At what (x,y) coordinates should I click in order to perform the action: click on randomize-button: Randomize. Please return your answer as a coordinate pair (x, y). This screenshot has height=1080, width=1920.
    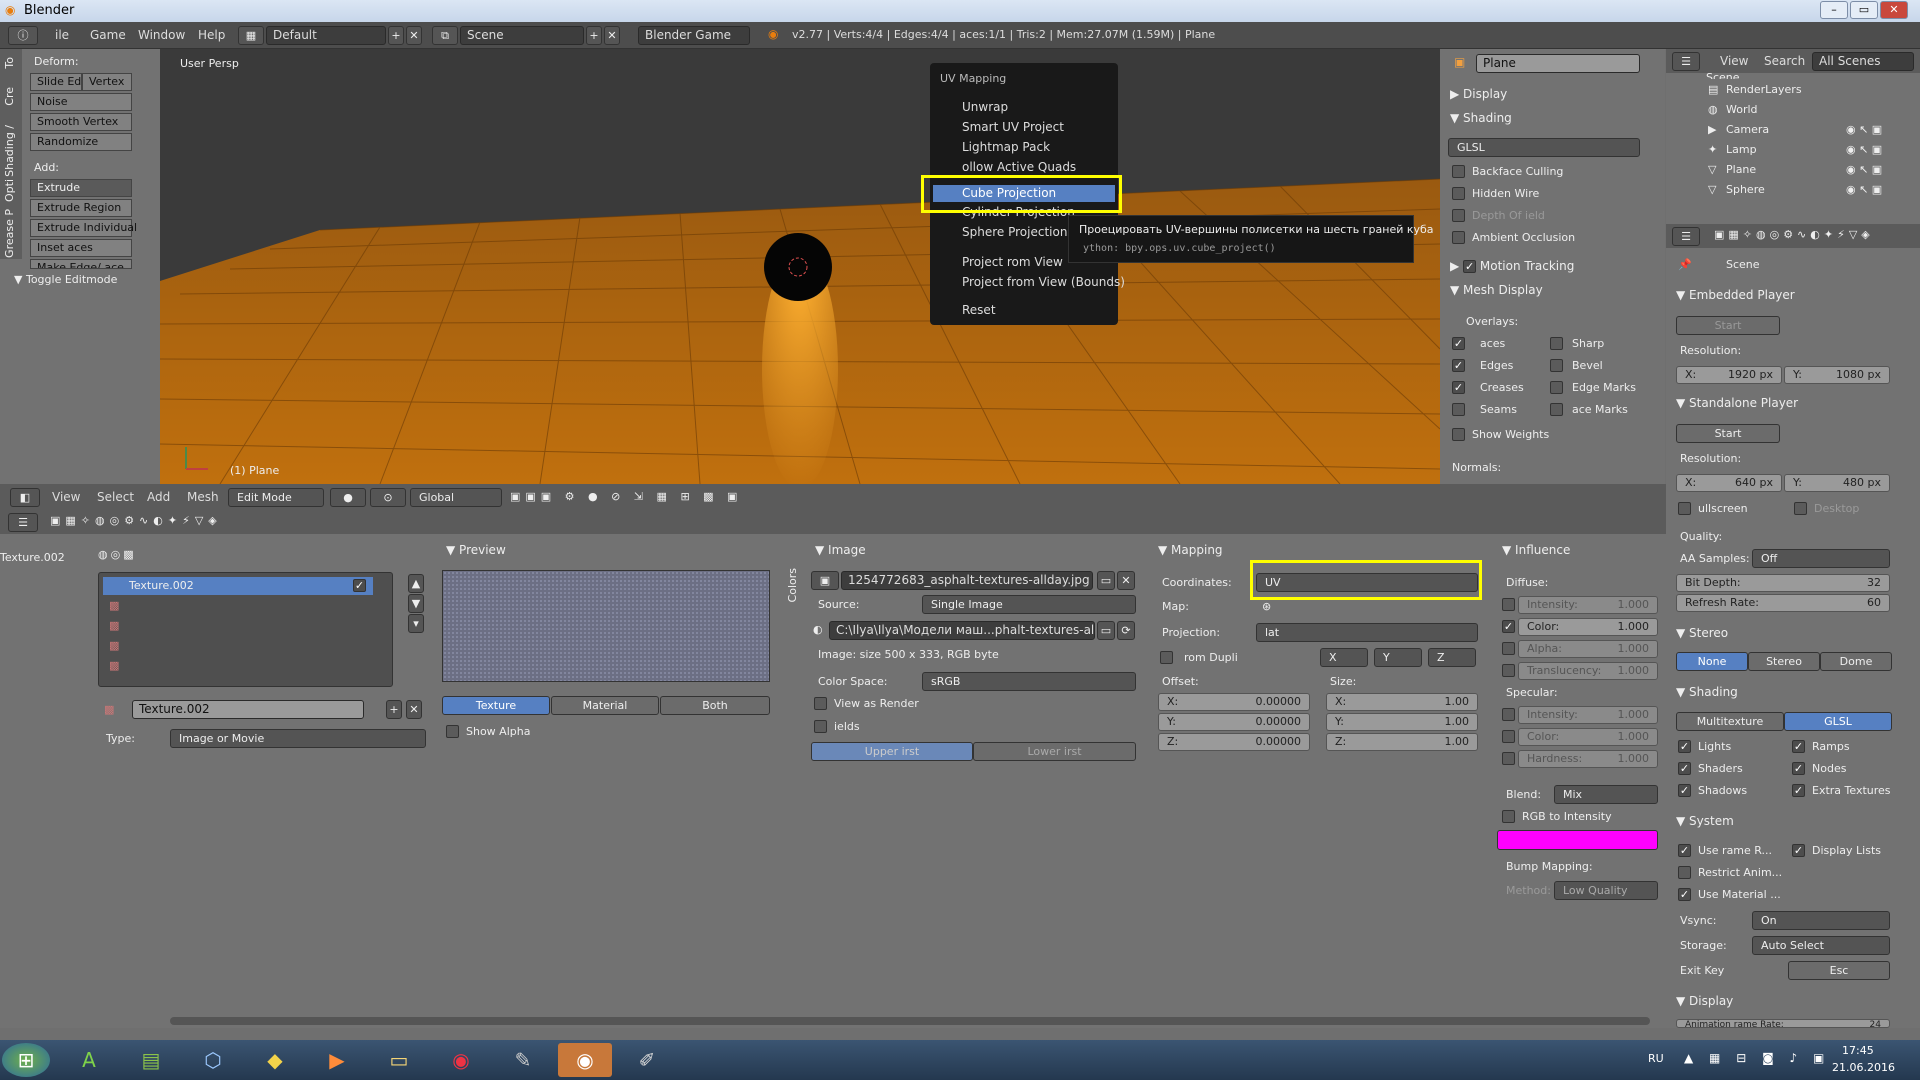
    Looking at the image, I should click on (81, 142).